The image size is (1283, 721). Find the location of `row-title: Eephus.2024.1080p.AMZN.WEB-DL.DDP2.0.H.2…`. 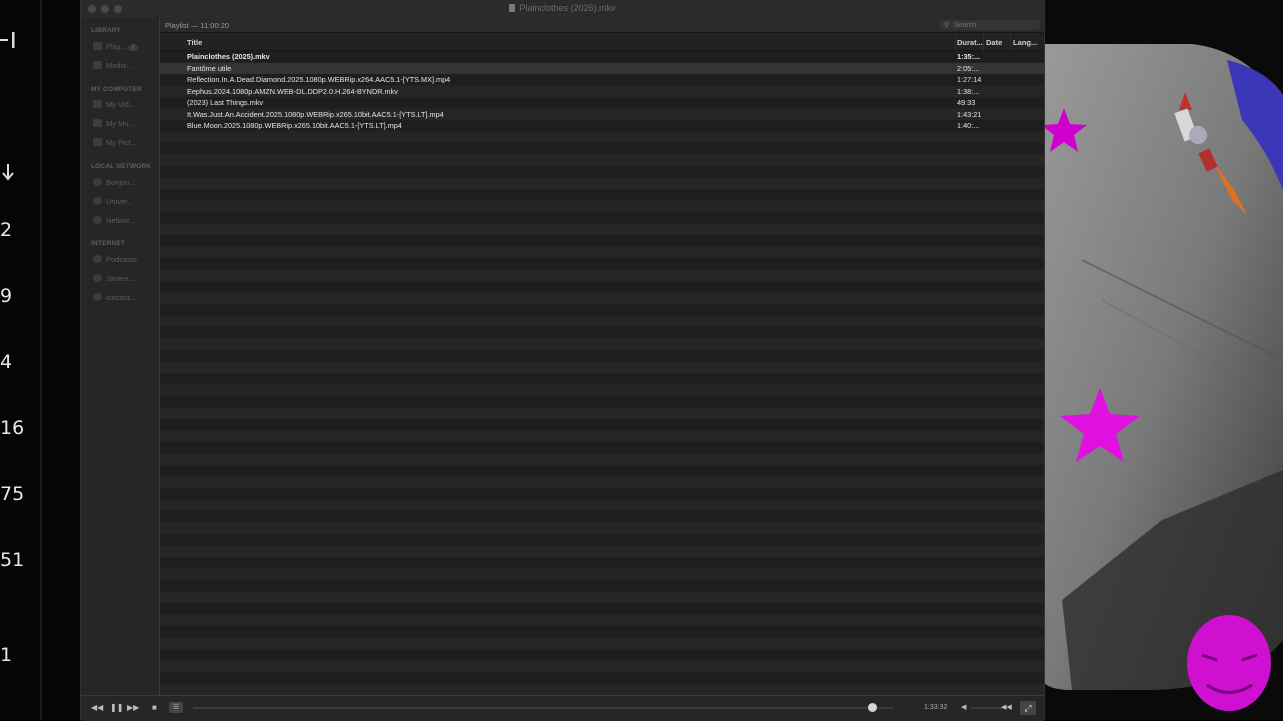

row-title: Eephus.2024.1080p.AMZN.WEB-DL.DDP2.0.H.2… is located at coordinates (292, 91).